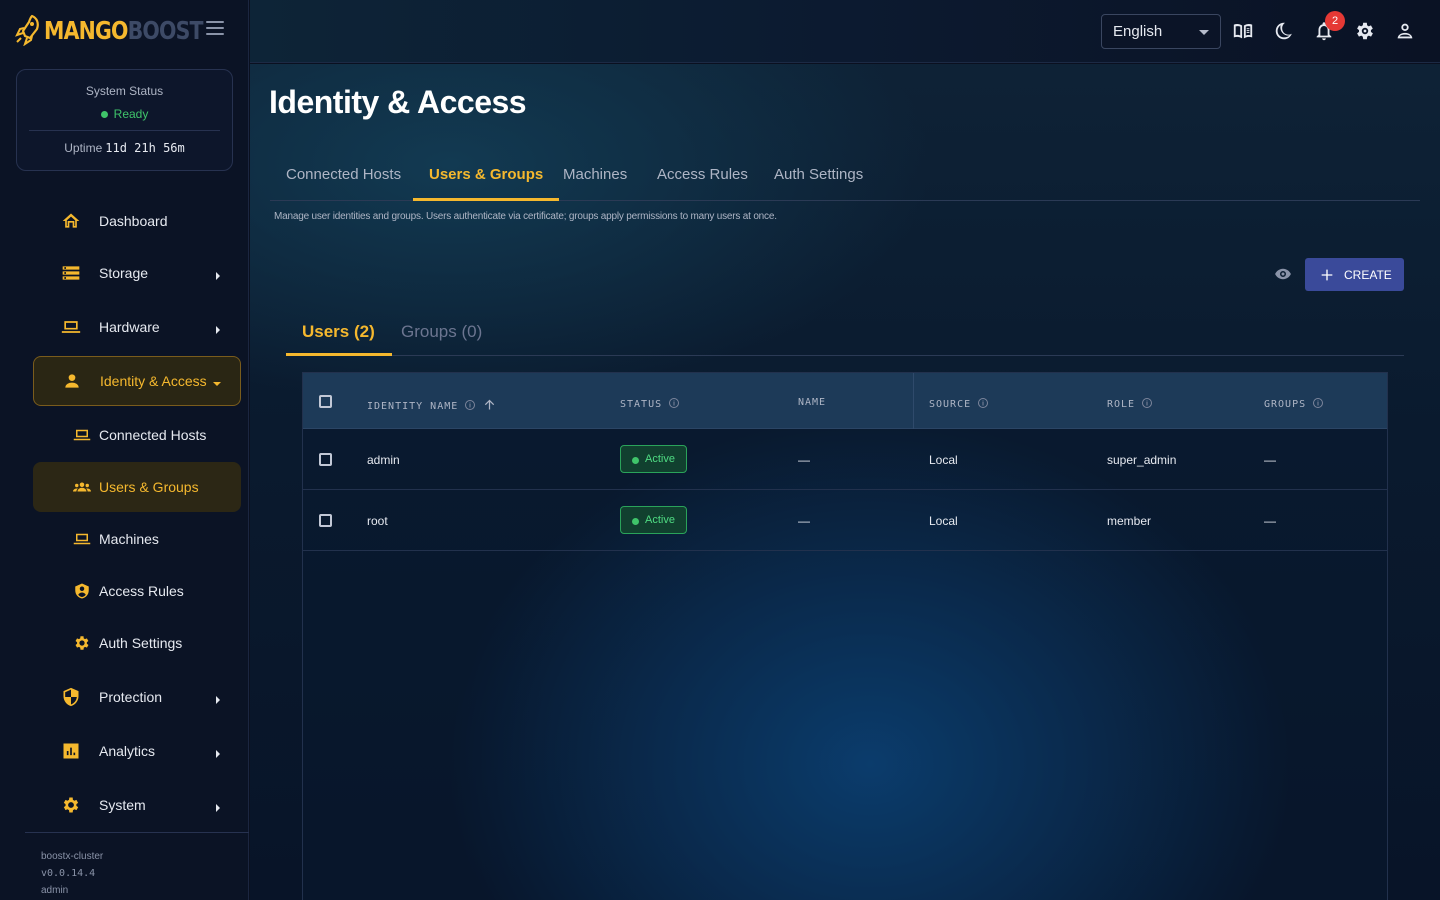  Describe the element at coordinates (131, 697) in the screenshot. I see `sidebar-item-label: Protection` at that location.